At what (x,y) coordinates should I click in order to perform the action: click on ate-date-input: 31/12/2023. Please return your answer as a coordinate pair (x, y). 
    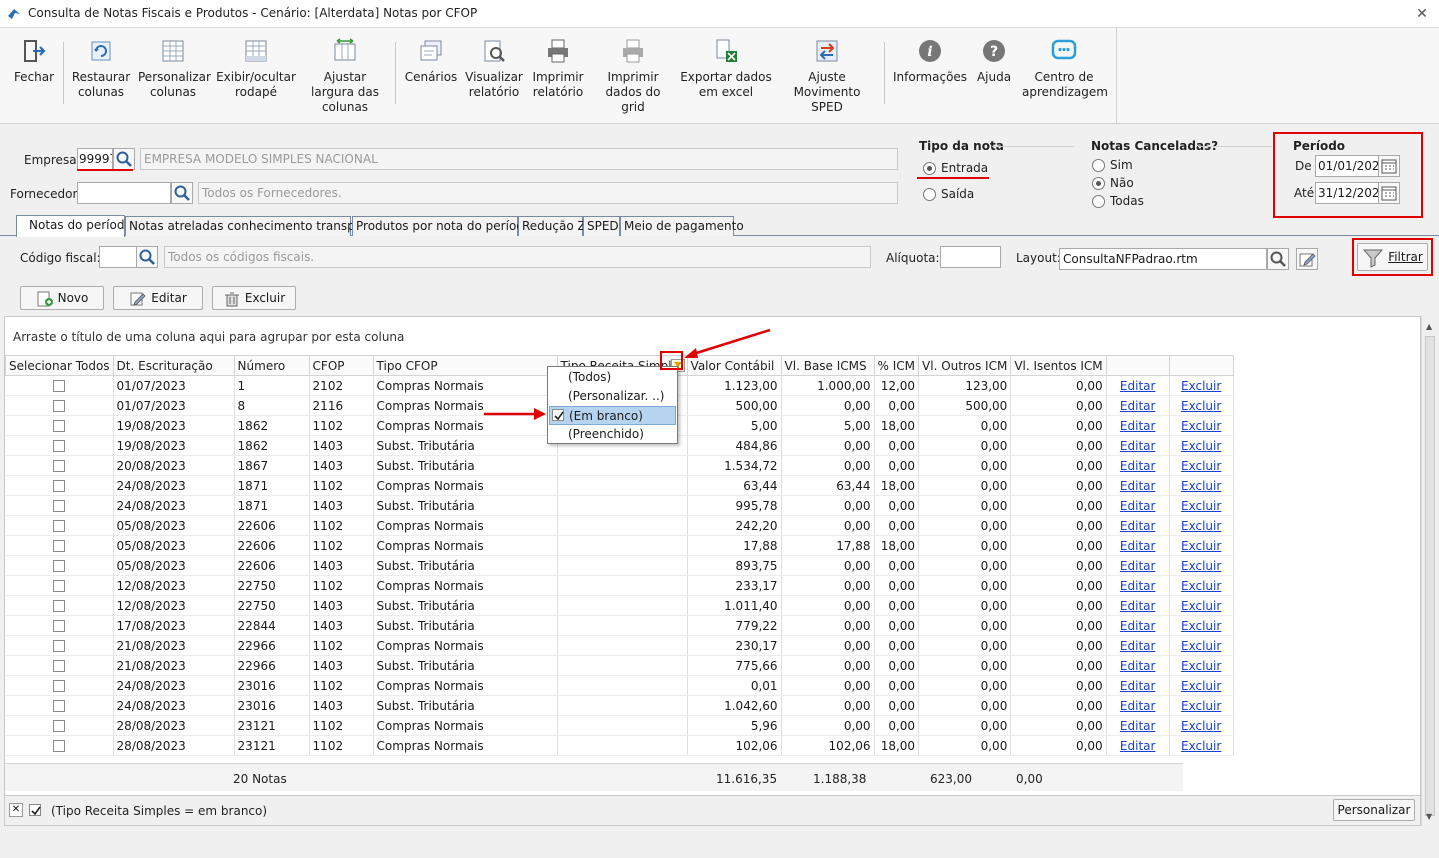
    Looking at the image, I should click on (1347, 193).